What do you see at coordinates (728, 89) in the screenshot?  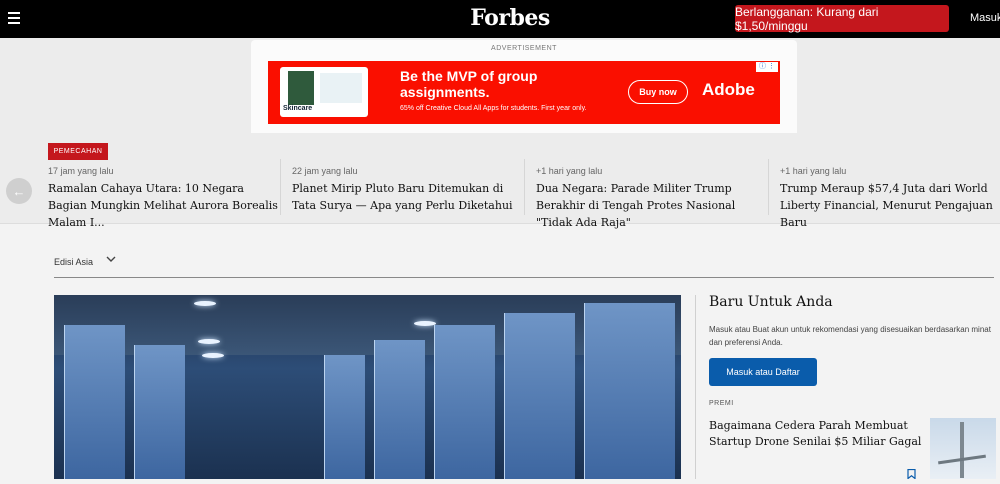 I see `ad-brand-logo: Adobe` at bounding box center [728, 89].